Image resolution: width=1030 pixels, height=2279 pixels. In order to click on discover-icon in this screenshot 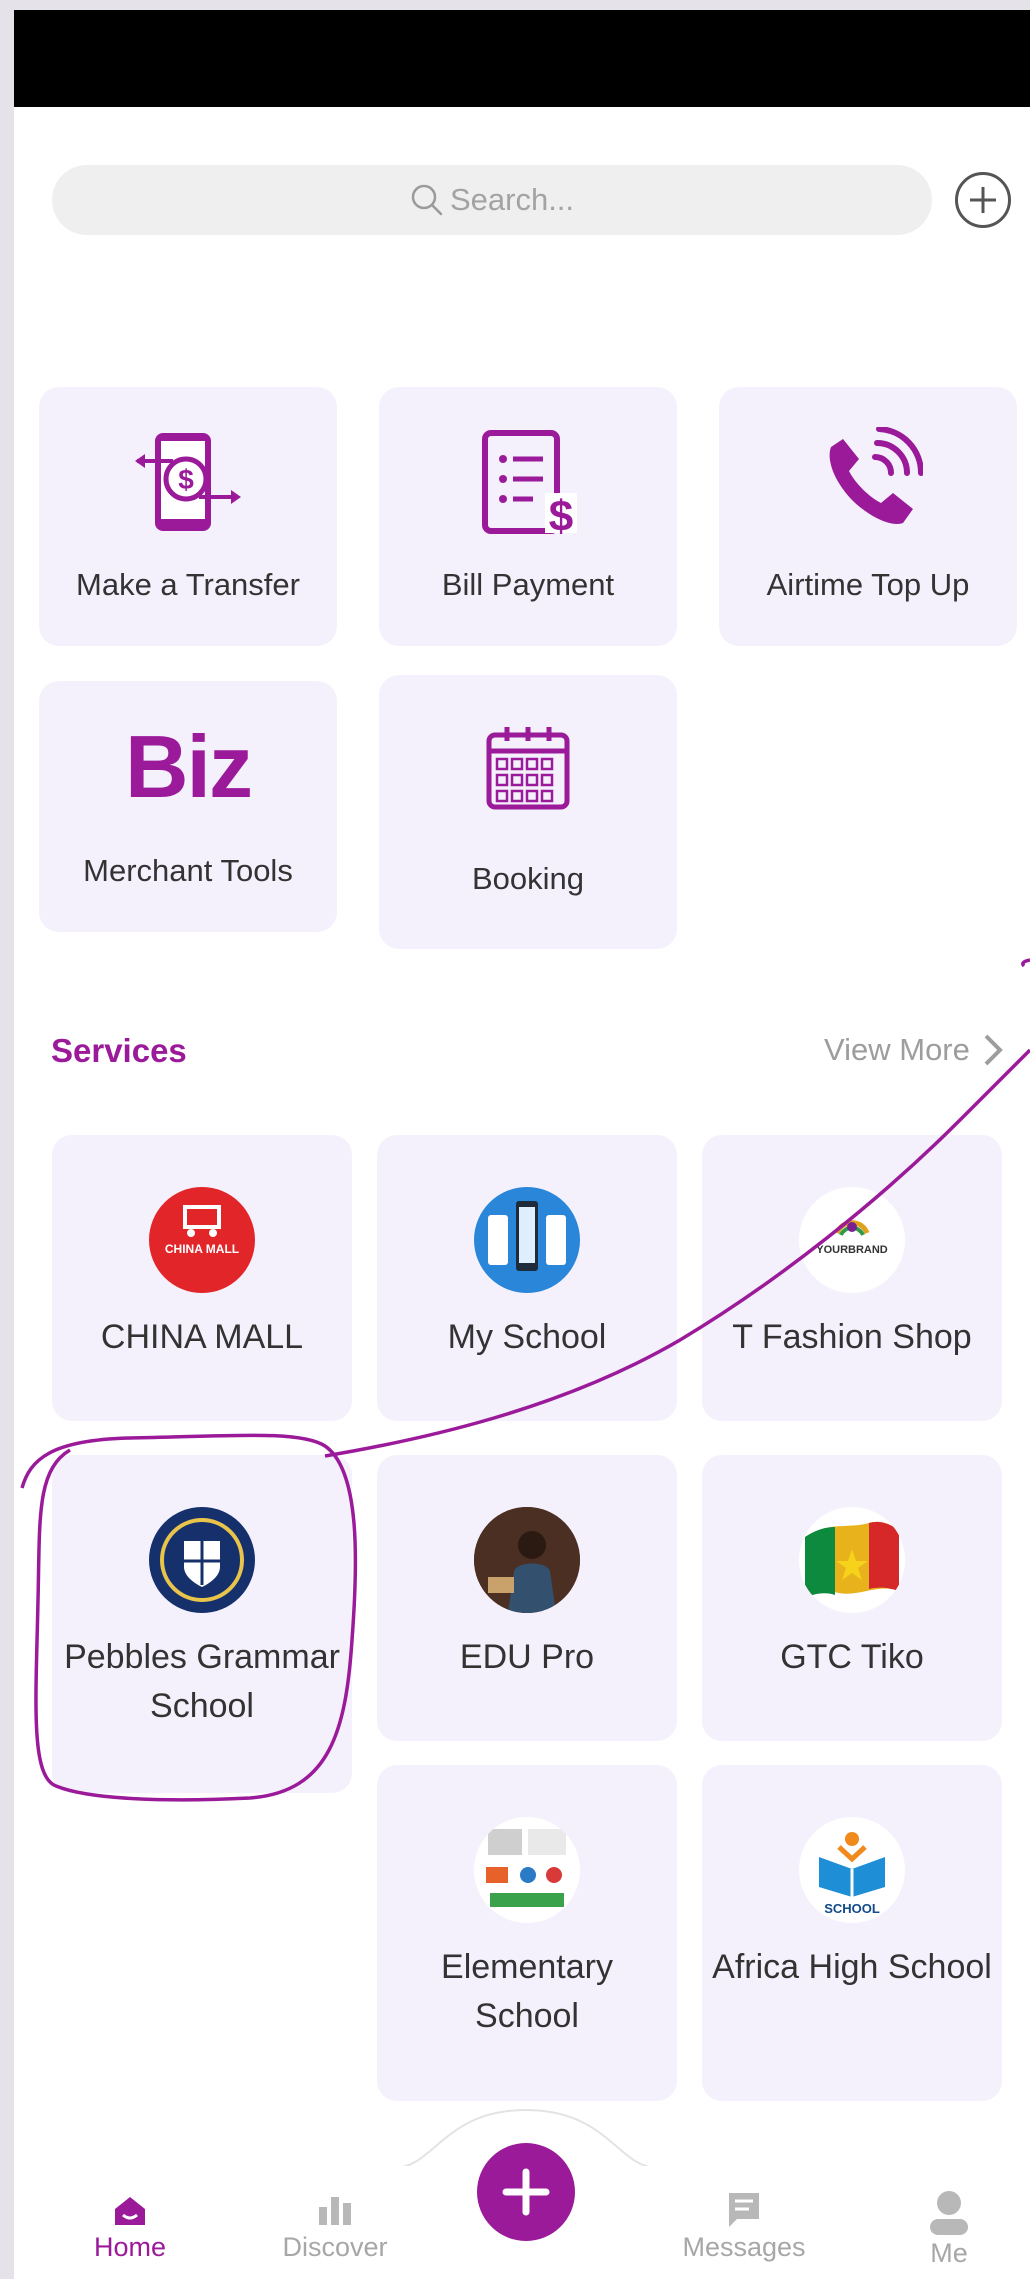, I will do `click(335, 2210)`.